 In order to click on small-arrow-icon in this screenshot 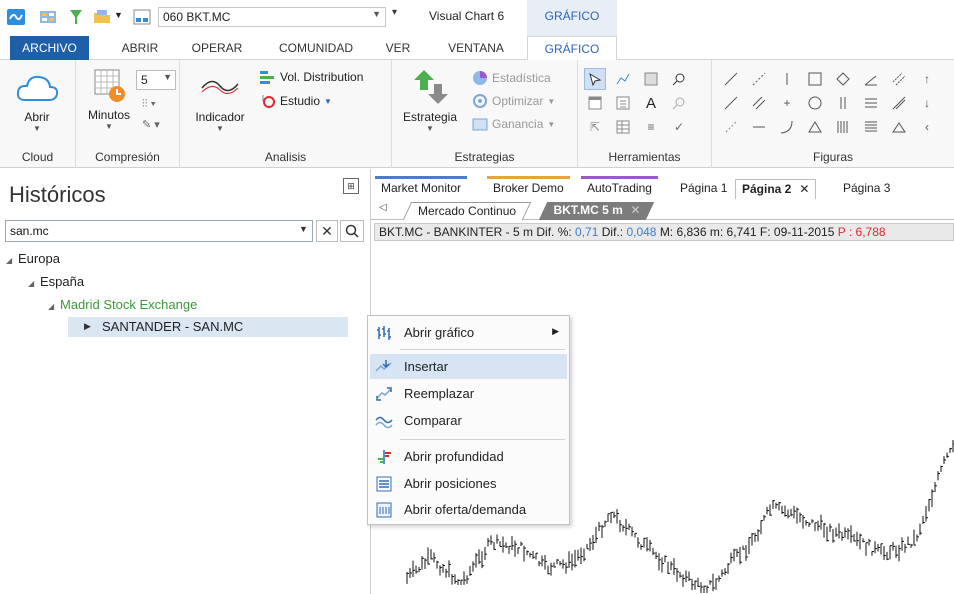, I will do `click(731, 127)`.